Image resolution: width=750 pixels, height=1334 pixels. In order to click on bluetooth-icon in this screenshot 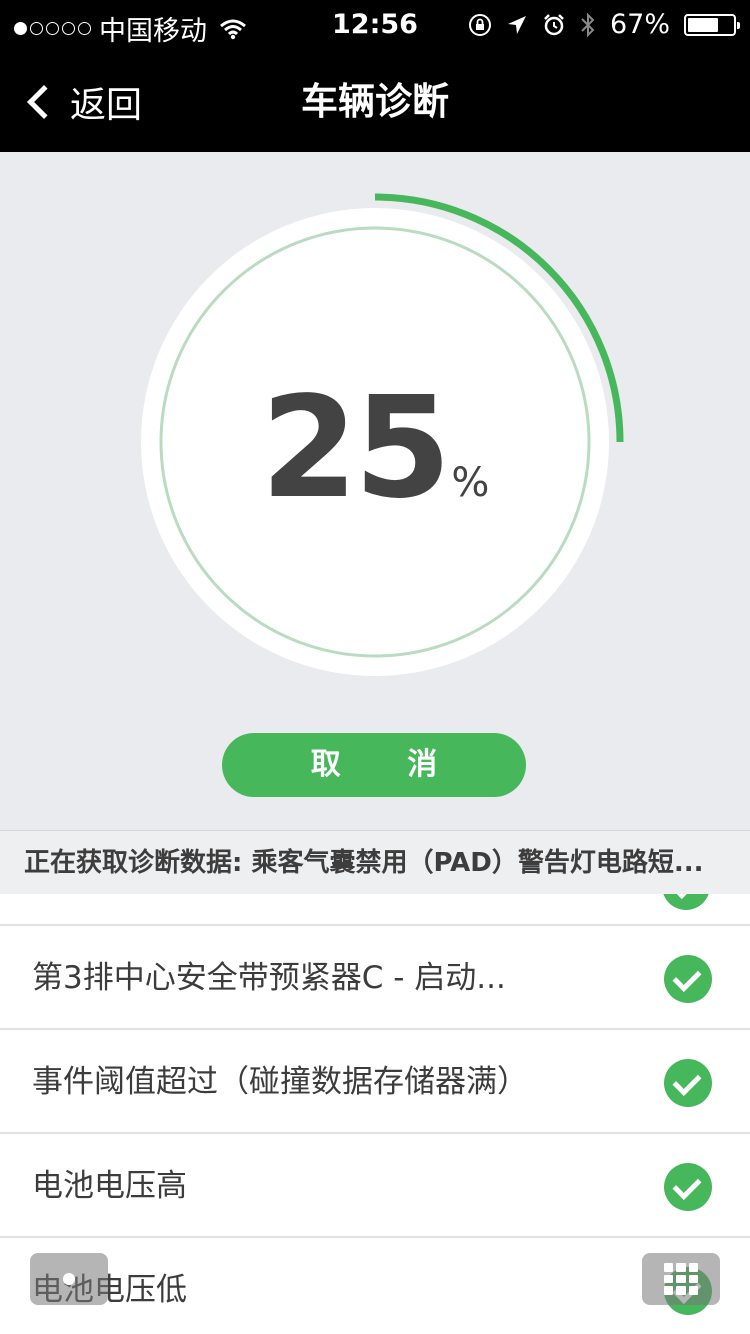, I will do `click(588, 24)`.